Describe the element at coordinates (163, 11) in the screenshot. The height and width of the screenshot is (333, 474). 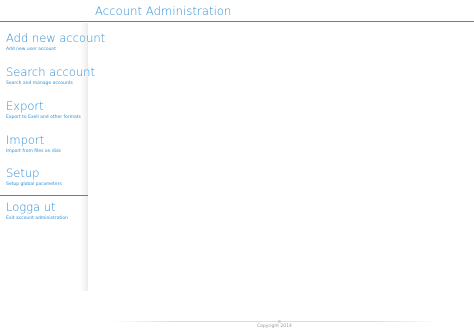
I see `page-title: Account Administration` at that location.